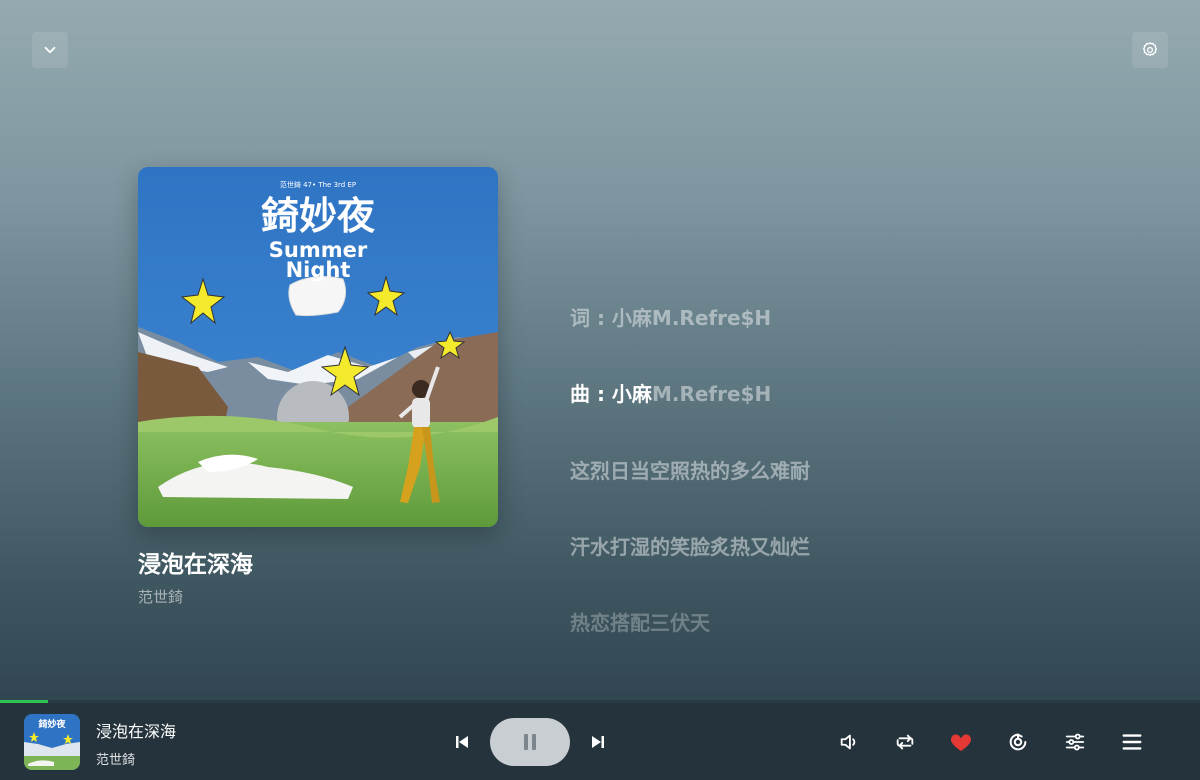 This screenshot has width=1200, height=780. I want to click on heart-icon, so click(961, 742).